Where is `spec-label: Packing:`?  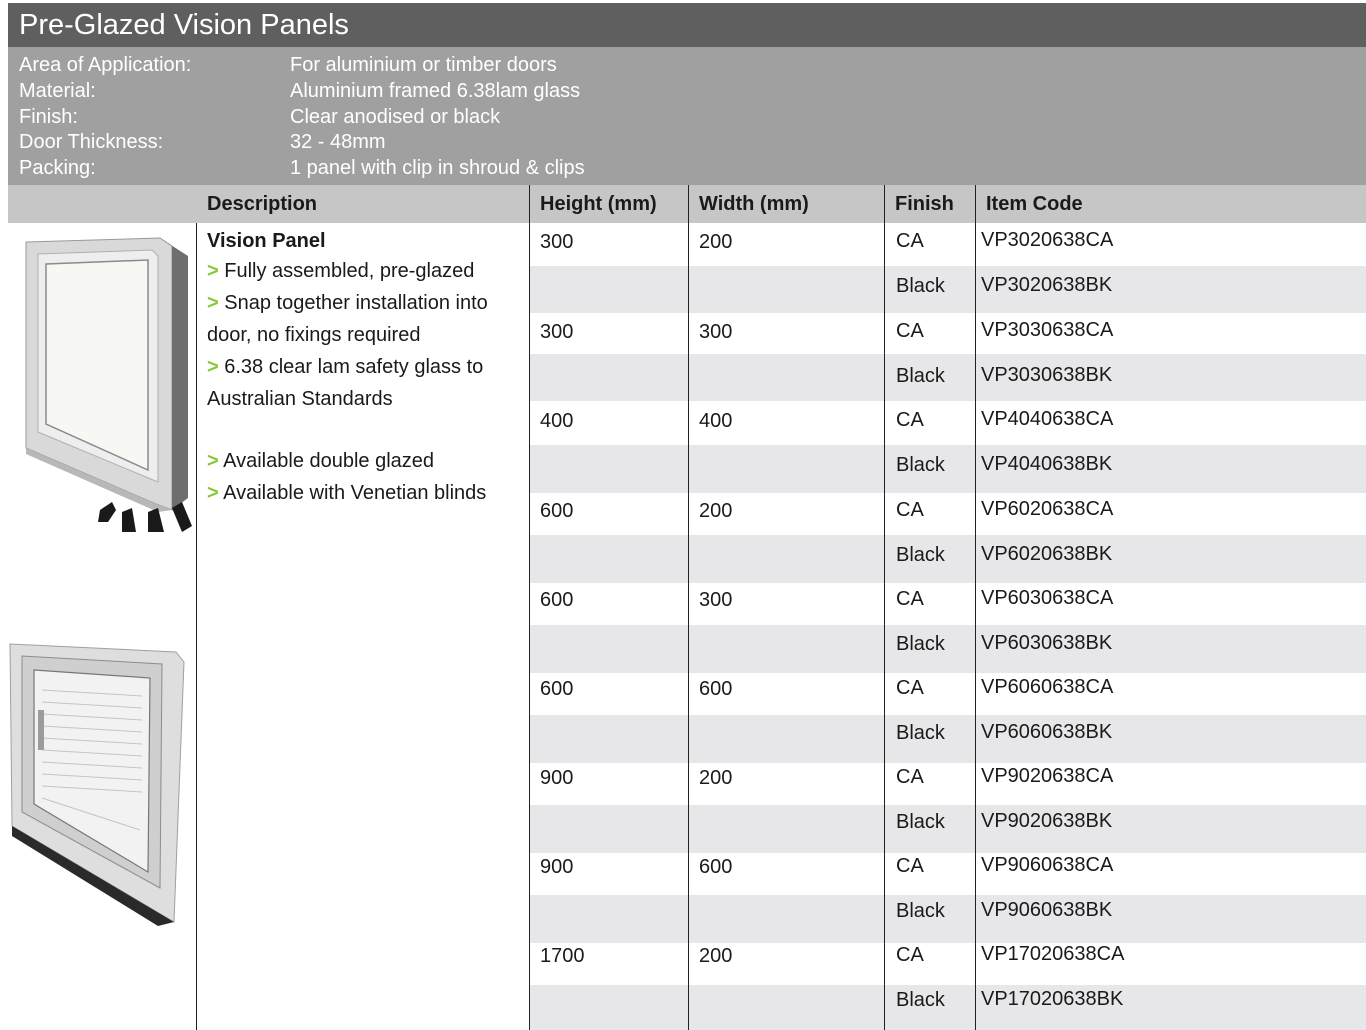 spec-label: Packing: is located at coordinates (57, 168).